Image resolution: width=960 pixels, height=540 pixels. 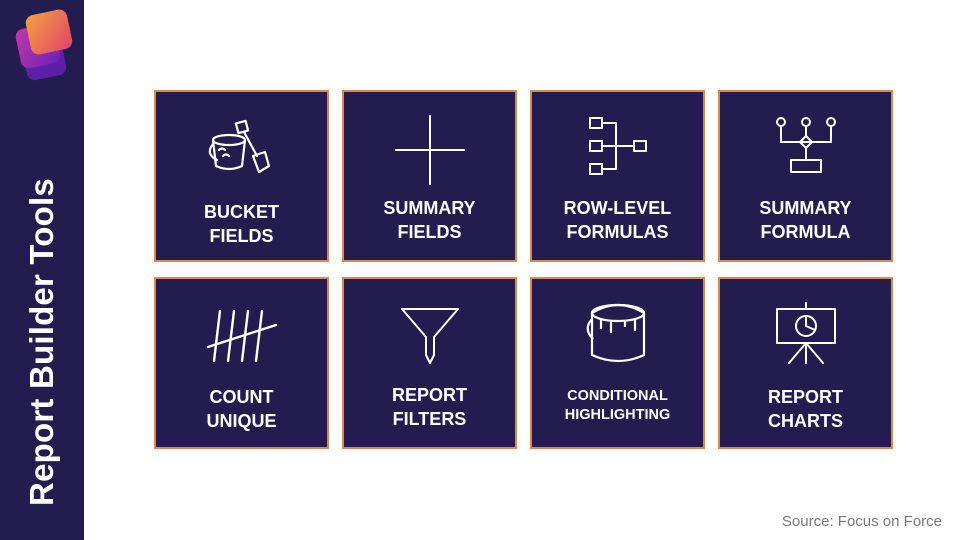 What do you see at coordinates (429, 150) in the screenshot?
I see `plus-cross-icon` at bounding box center [429, 150].